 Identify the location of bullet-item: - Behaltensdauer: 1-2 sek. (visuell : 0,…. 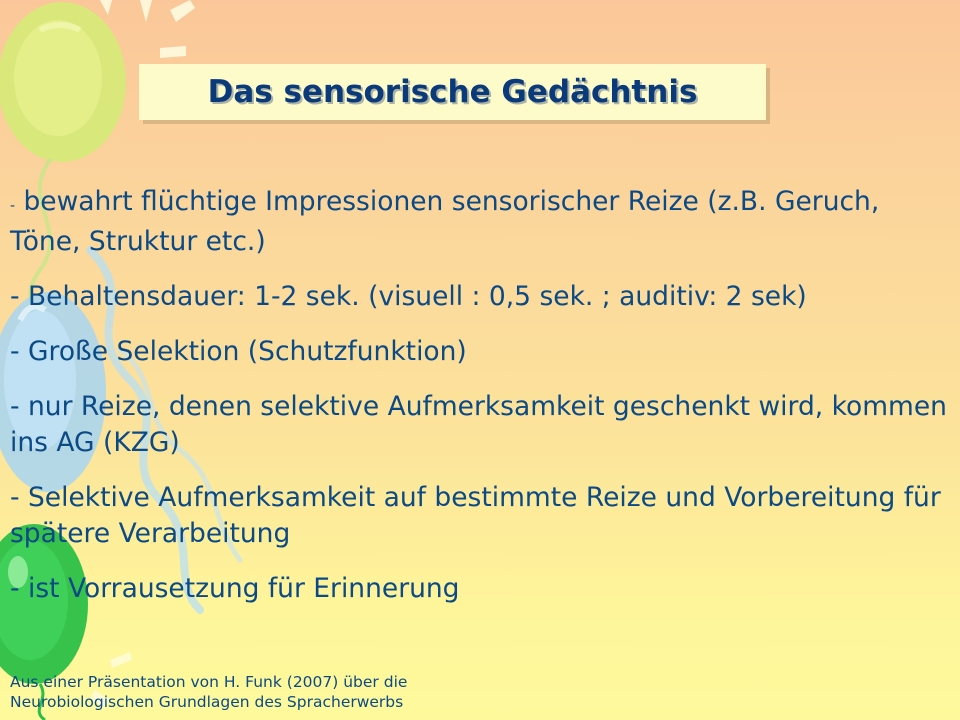
(482, 297).